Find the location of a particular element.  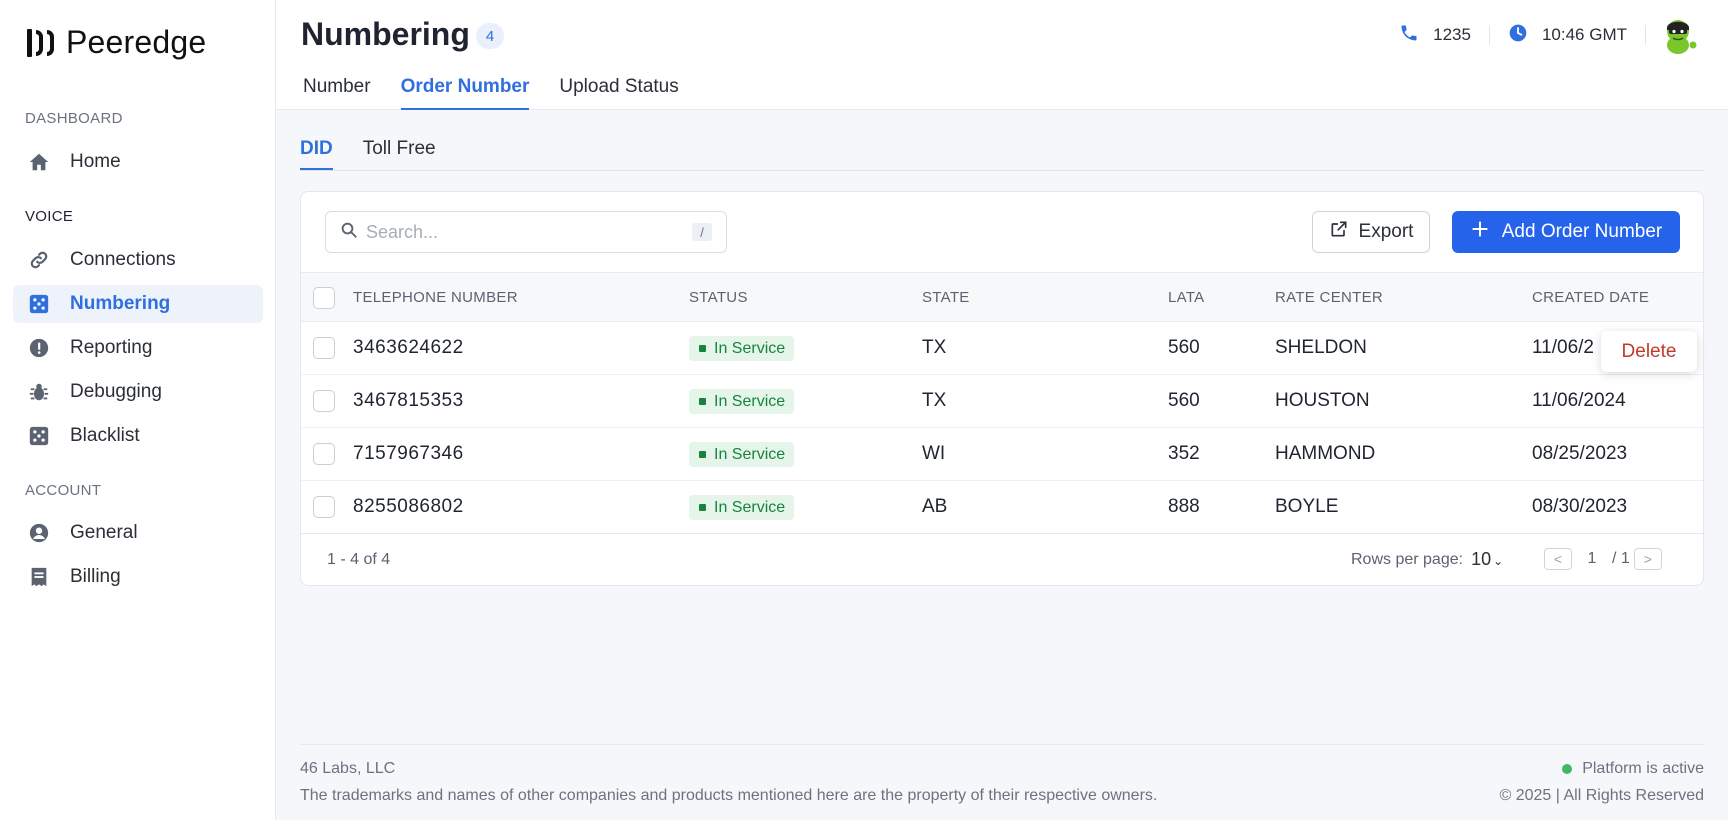

sidebar-item-numbering: Numbering is located at coordinates (138, 304).